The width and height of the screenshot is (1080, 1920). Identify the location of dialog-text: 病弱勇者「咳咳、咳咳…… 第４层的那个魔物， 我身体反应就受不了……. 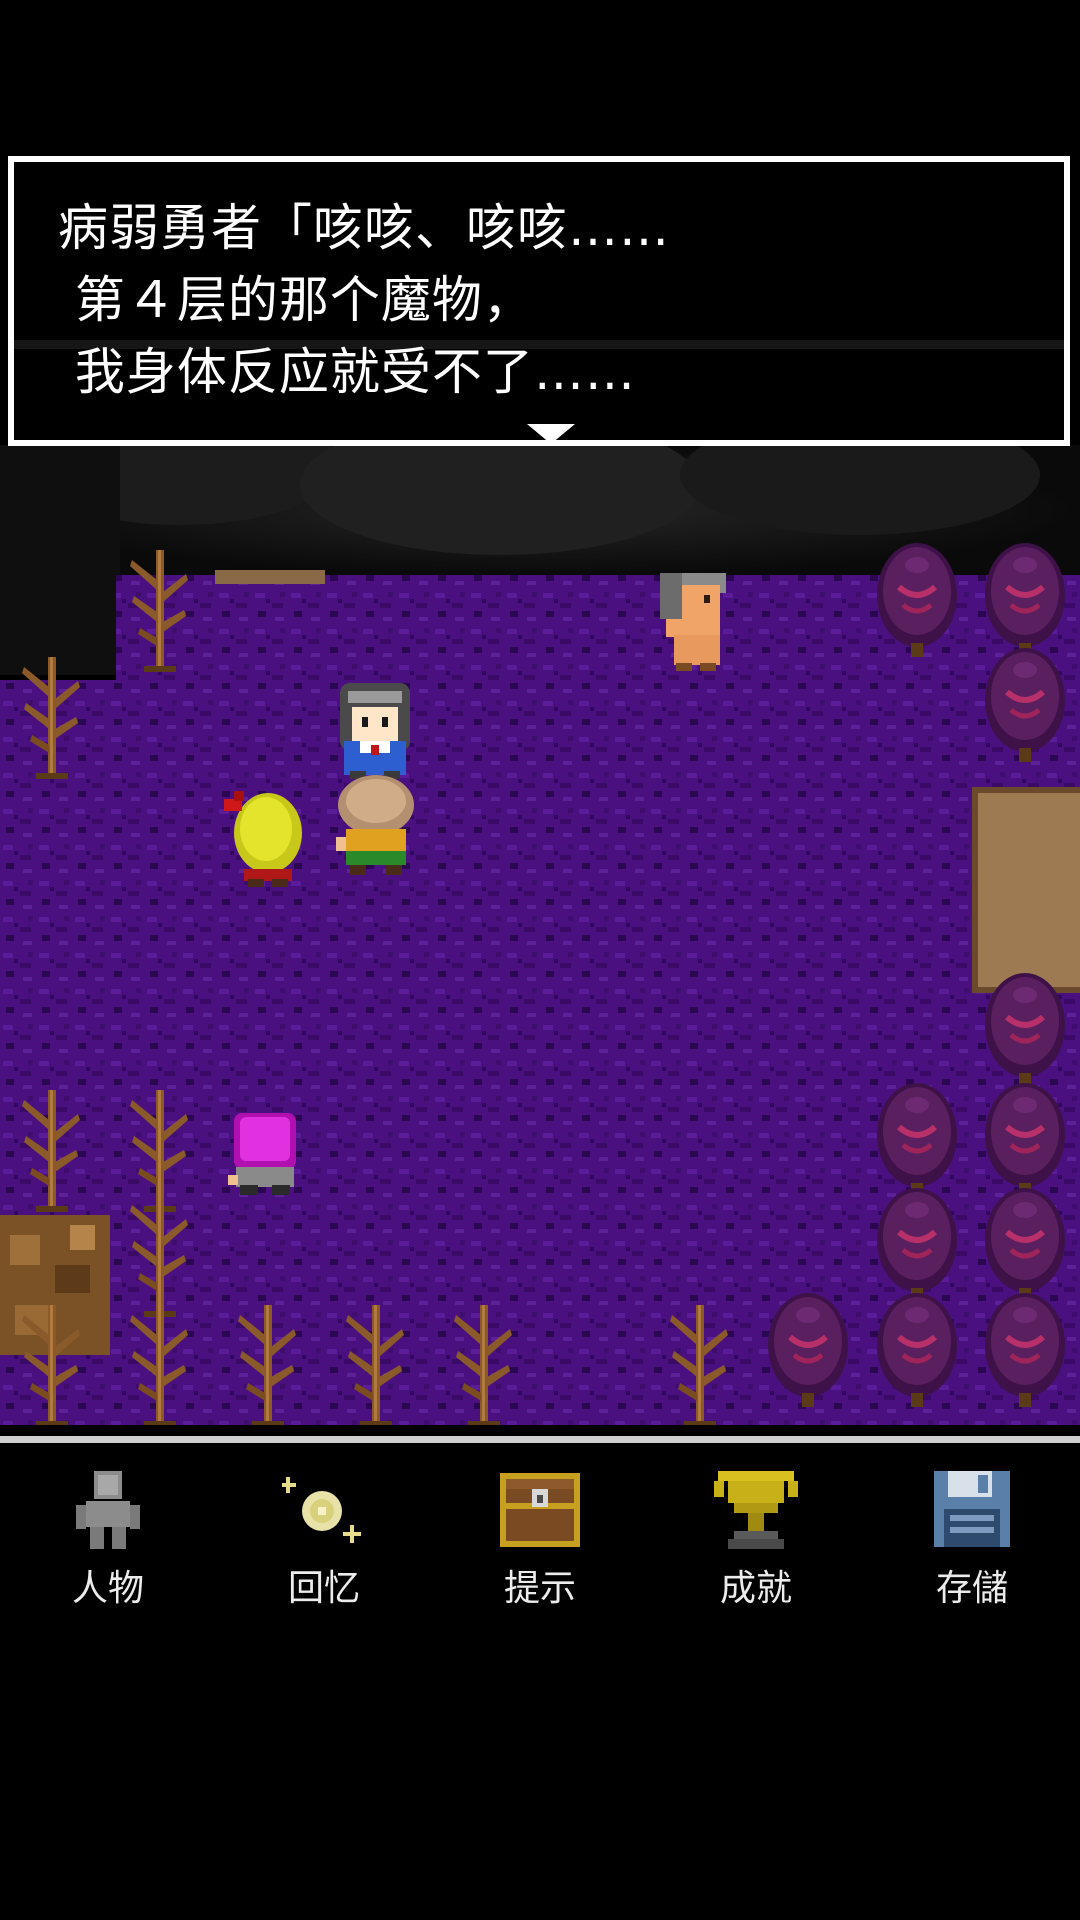
(548, 300).